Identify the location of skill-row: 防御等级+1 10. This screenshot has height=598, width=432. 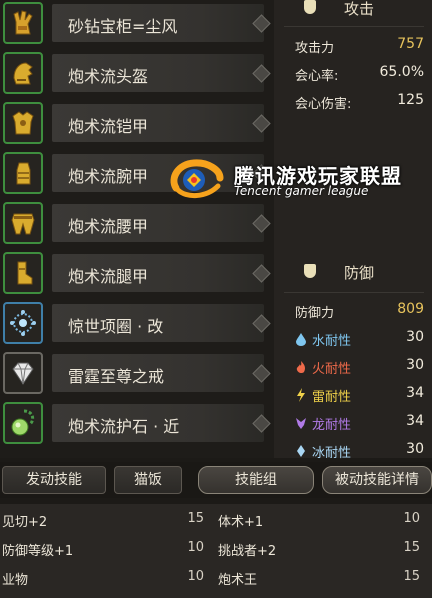
(108, 548).